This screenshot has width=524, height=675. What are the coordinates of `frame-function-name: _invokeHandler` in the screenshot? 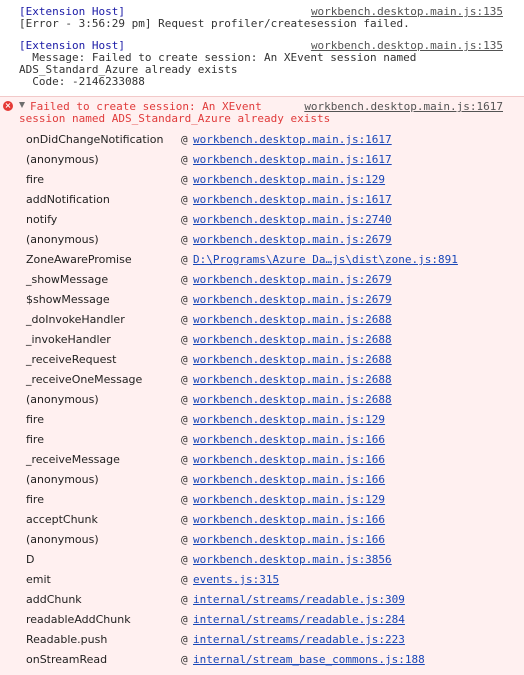 It's located at (68, 339).